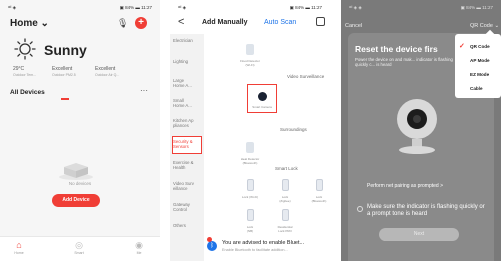 The width and height of the screenshot is (501, 261). I want to click on add-icon: +, so click(141, 23).